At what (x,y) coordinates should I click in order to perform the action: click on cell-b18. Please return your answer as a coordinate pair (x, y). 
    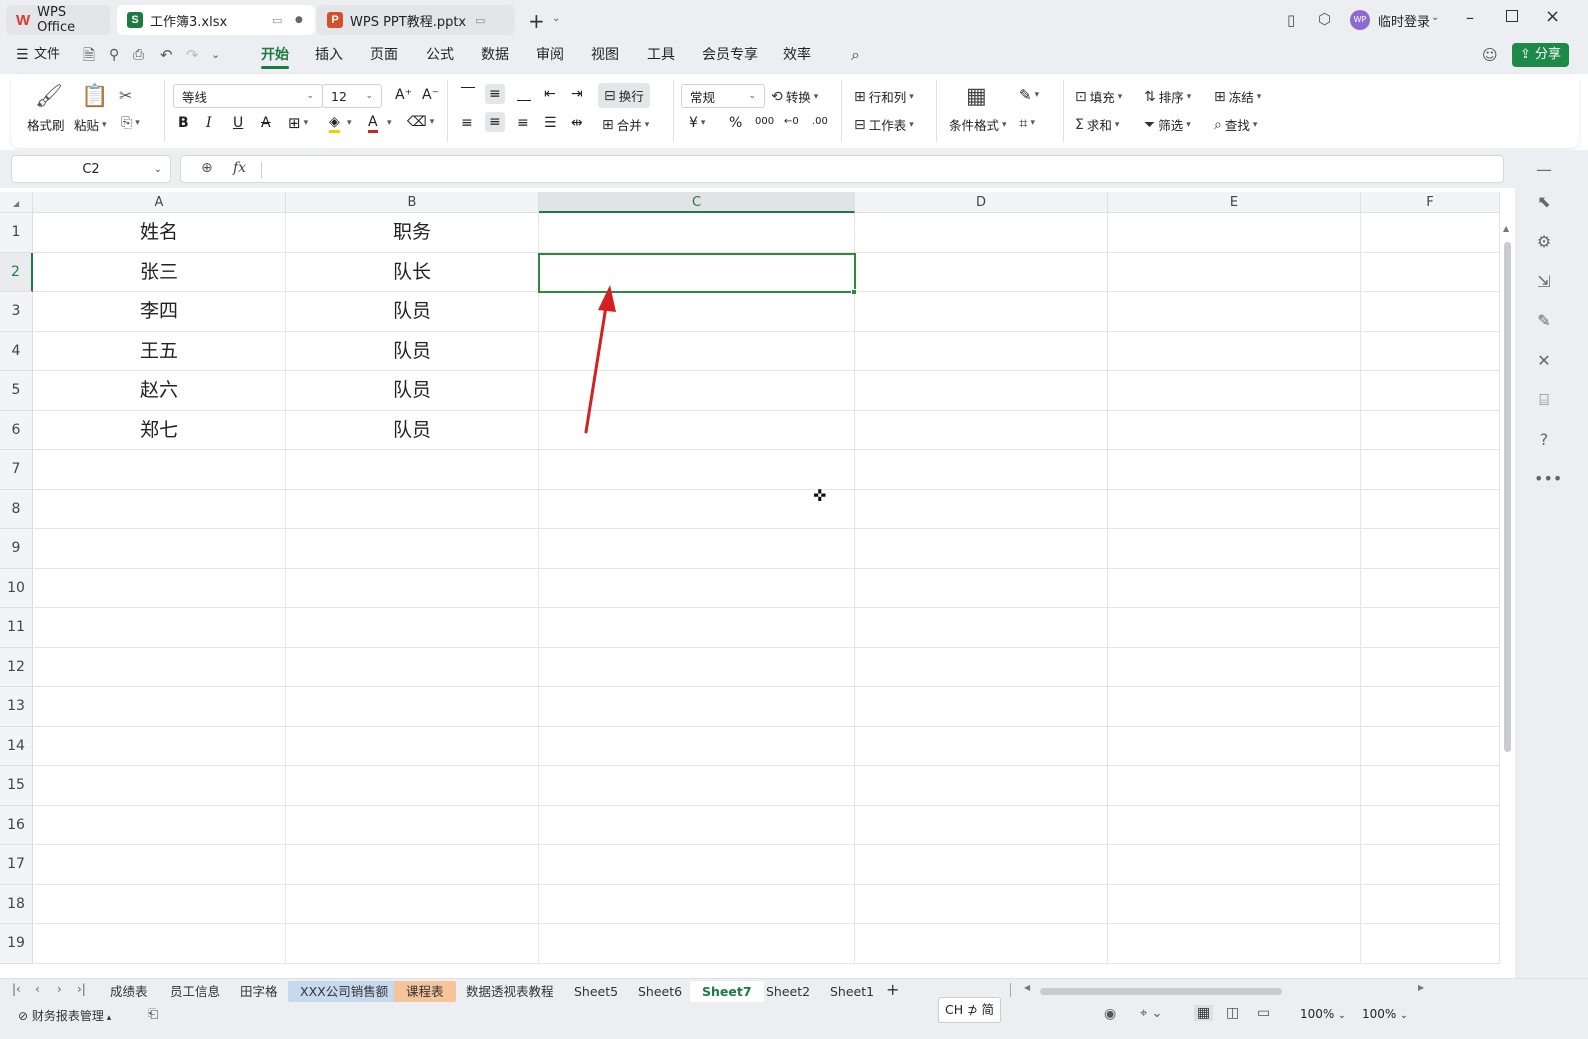
    Looking at the image, I should click on (412, 904).